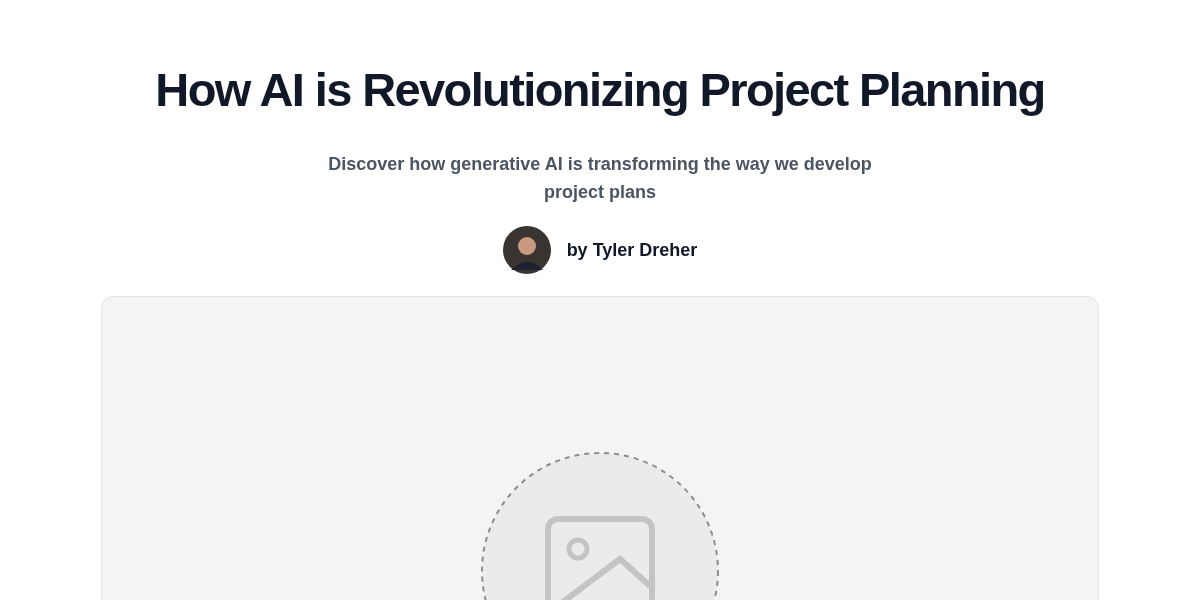 This screenshot has height=600, width=1200. I want to click on avatar, so click(526, 250).